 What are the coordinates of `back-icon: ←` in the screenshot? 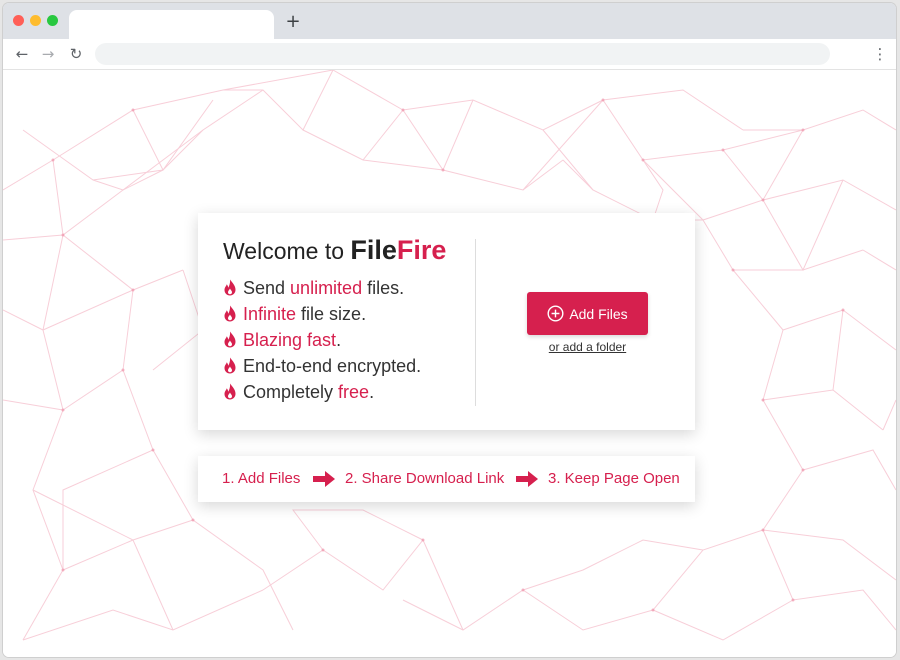 It's located at (22, 54).